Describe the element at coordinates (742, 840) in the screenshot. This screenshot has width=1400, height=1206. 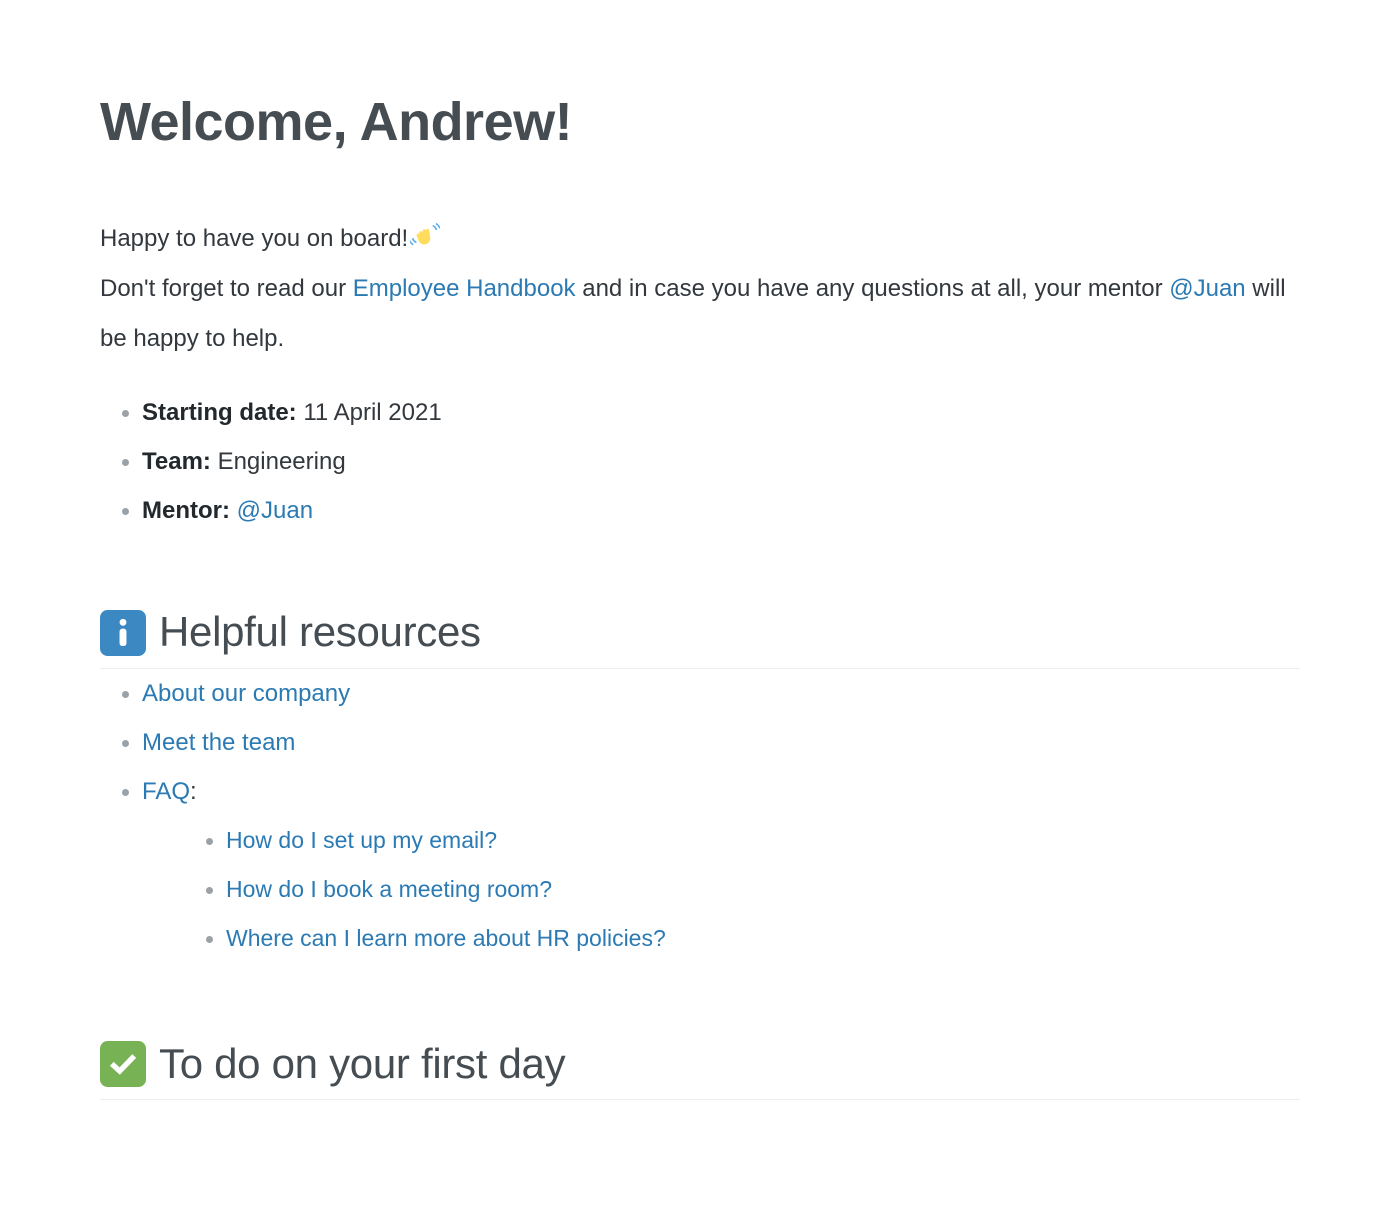
I see `list-item: How do I set up my email?` at that location.